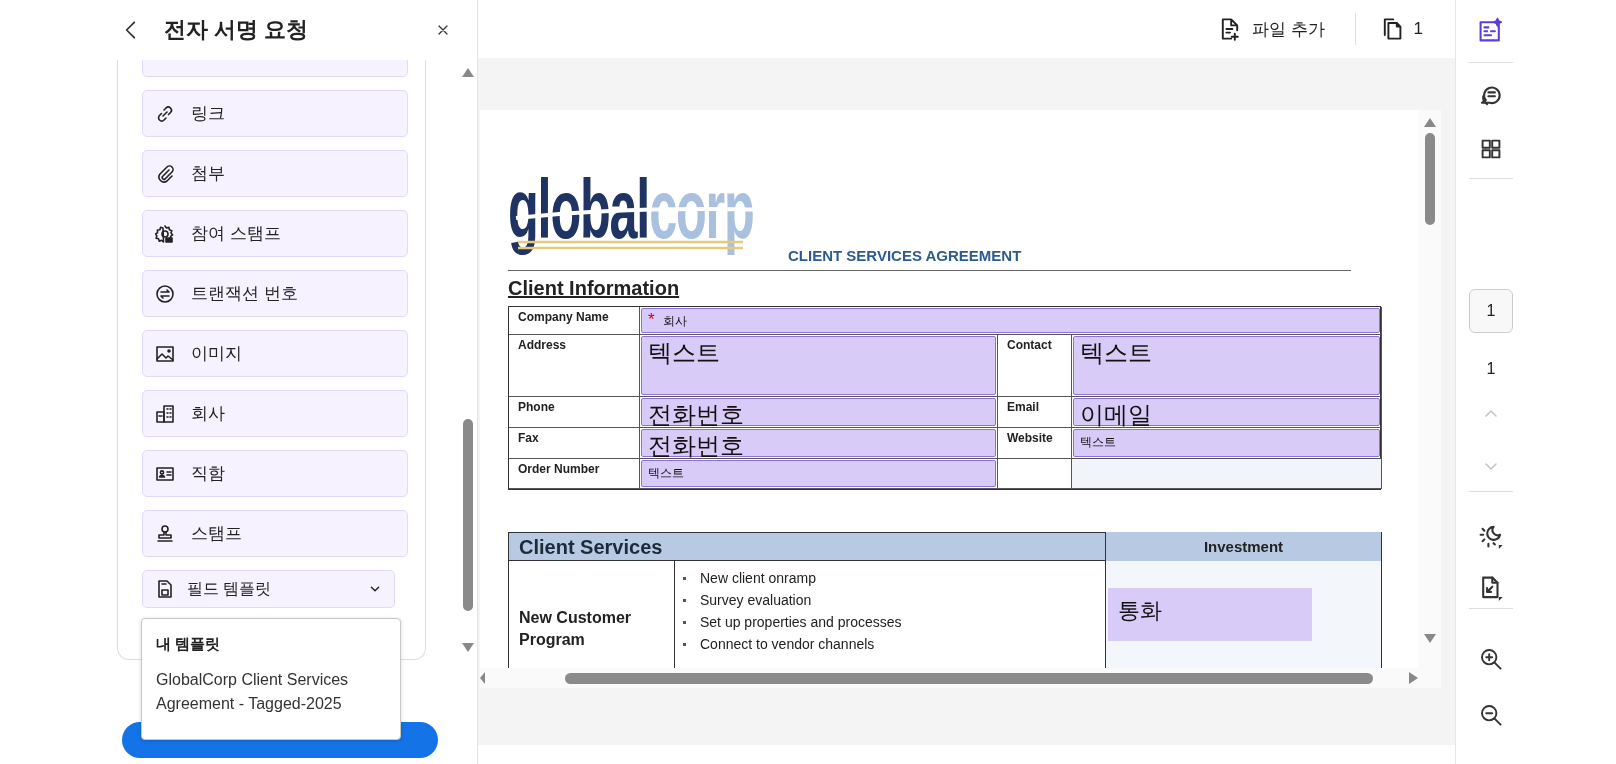 Image resolution: width=1616 pixels, height=764 pixels. What do you see at coordinates (165, 533) in the screenshot?
I see `stamp-icon` at bounding box center [165, 533].